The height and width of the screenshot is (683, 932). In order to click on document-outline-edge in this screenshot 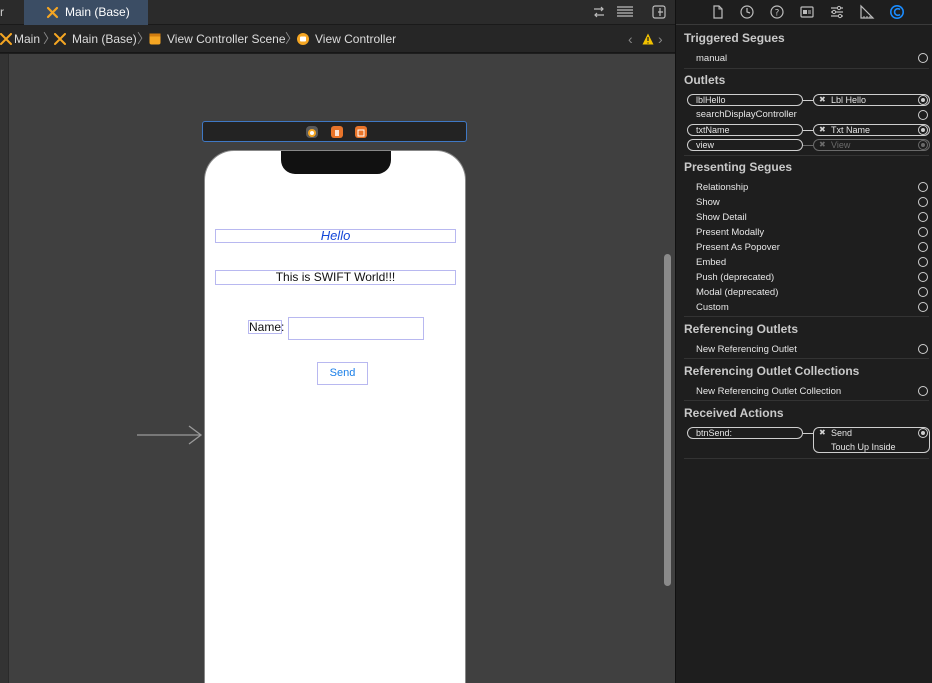, I will do `click(4, 368)`.